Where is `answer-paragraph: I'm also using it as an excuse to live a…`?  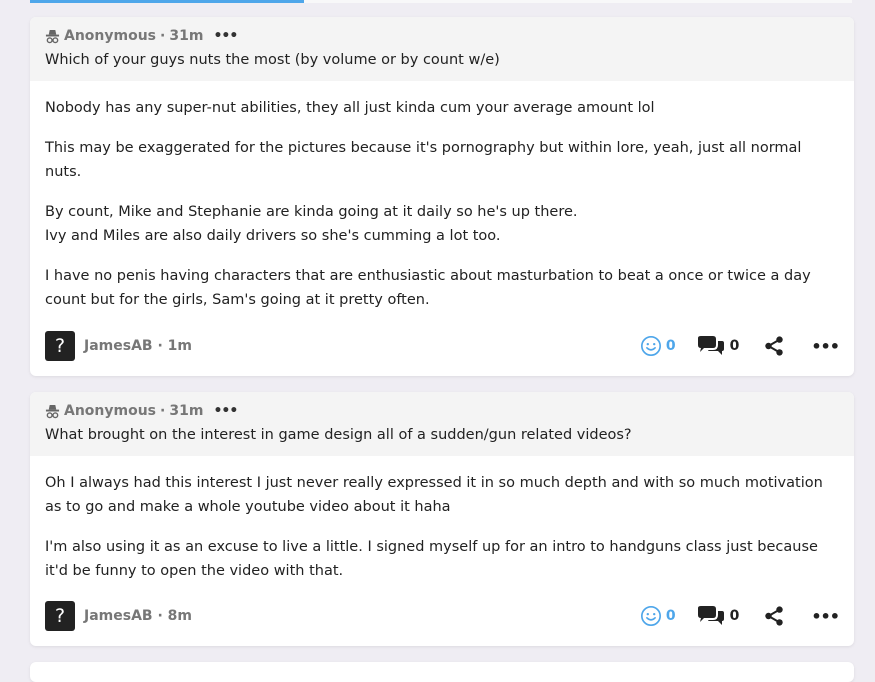
answer-paragraph: I'm also using it as an excuse to live a… is located at coordinates (431, 559).